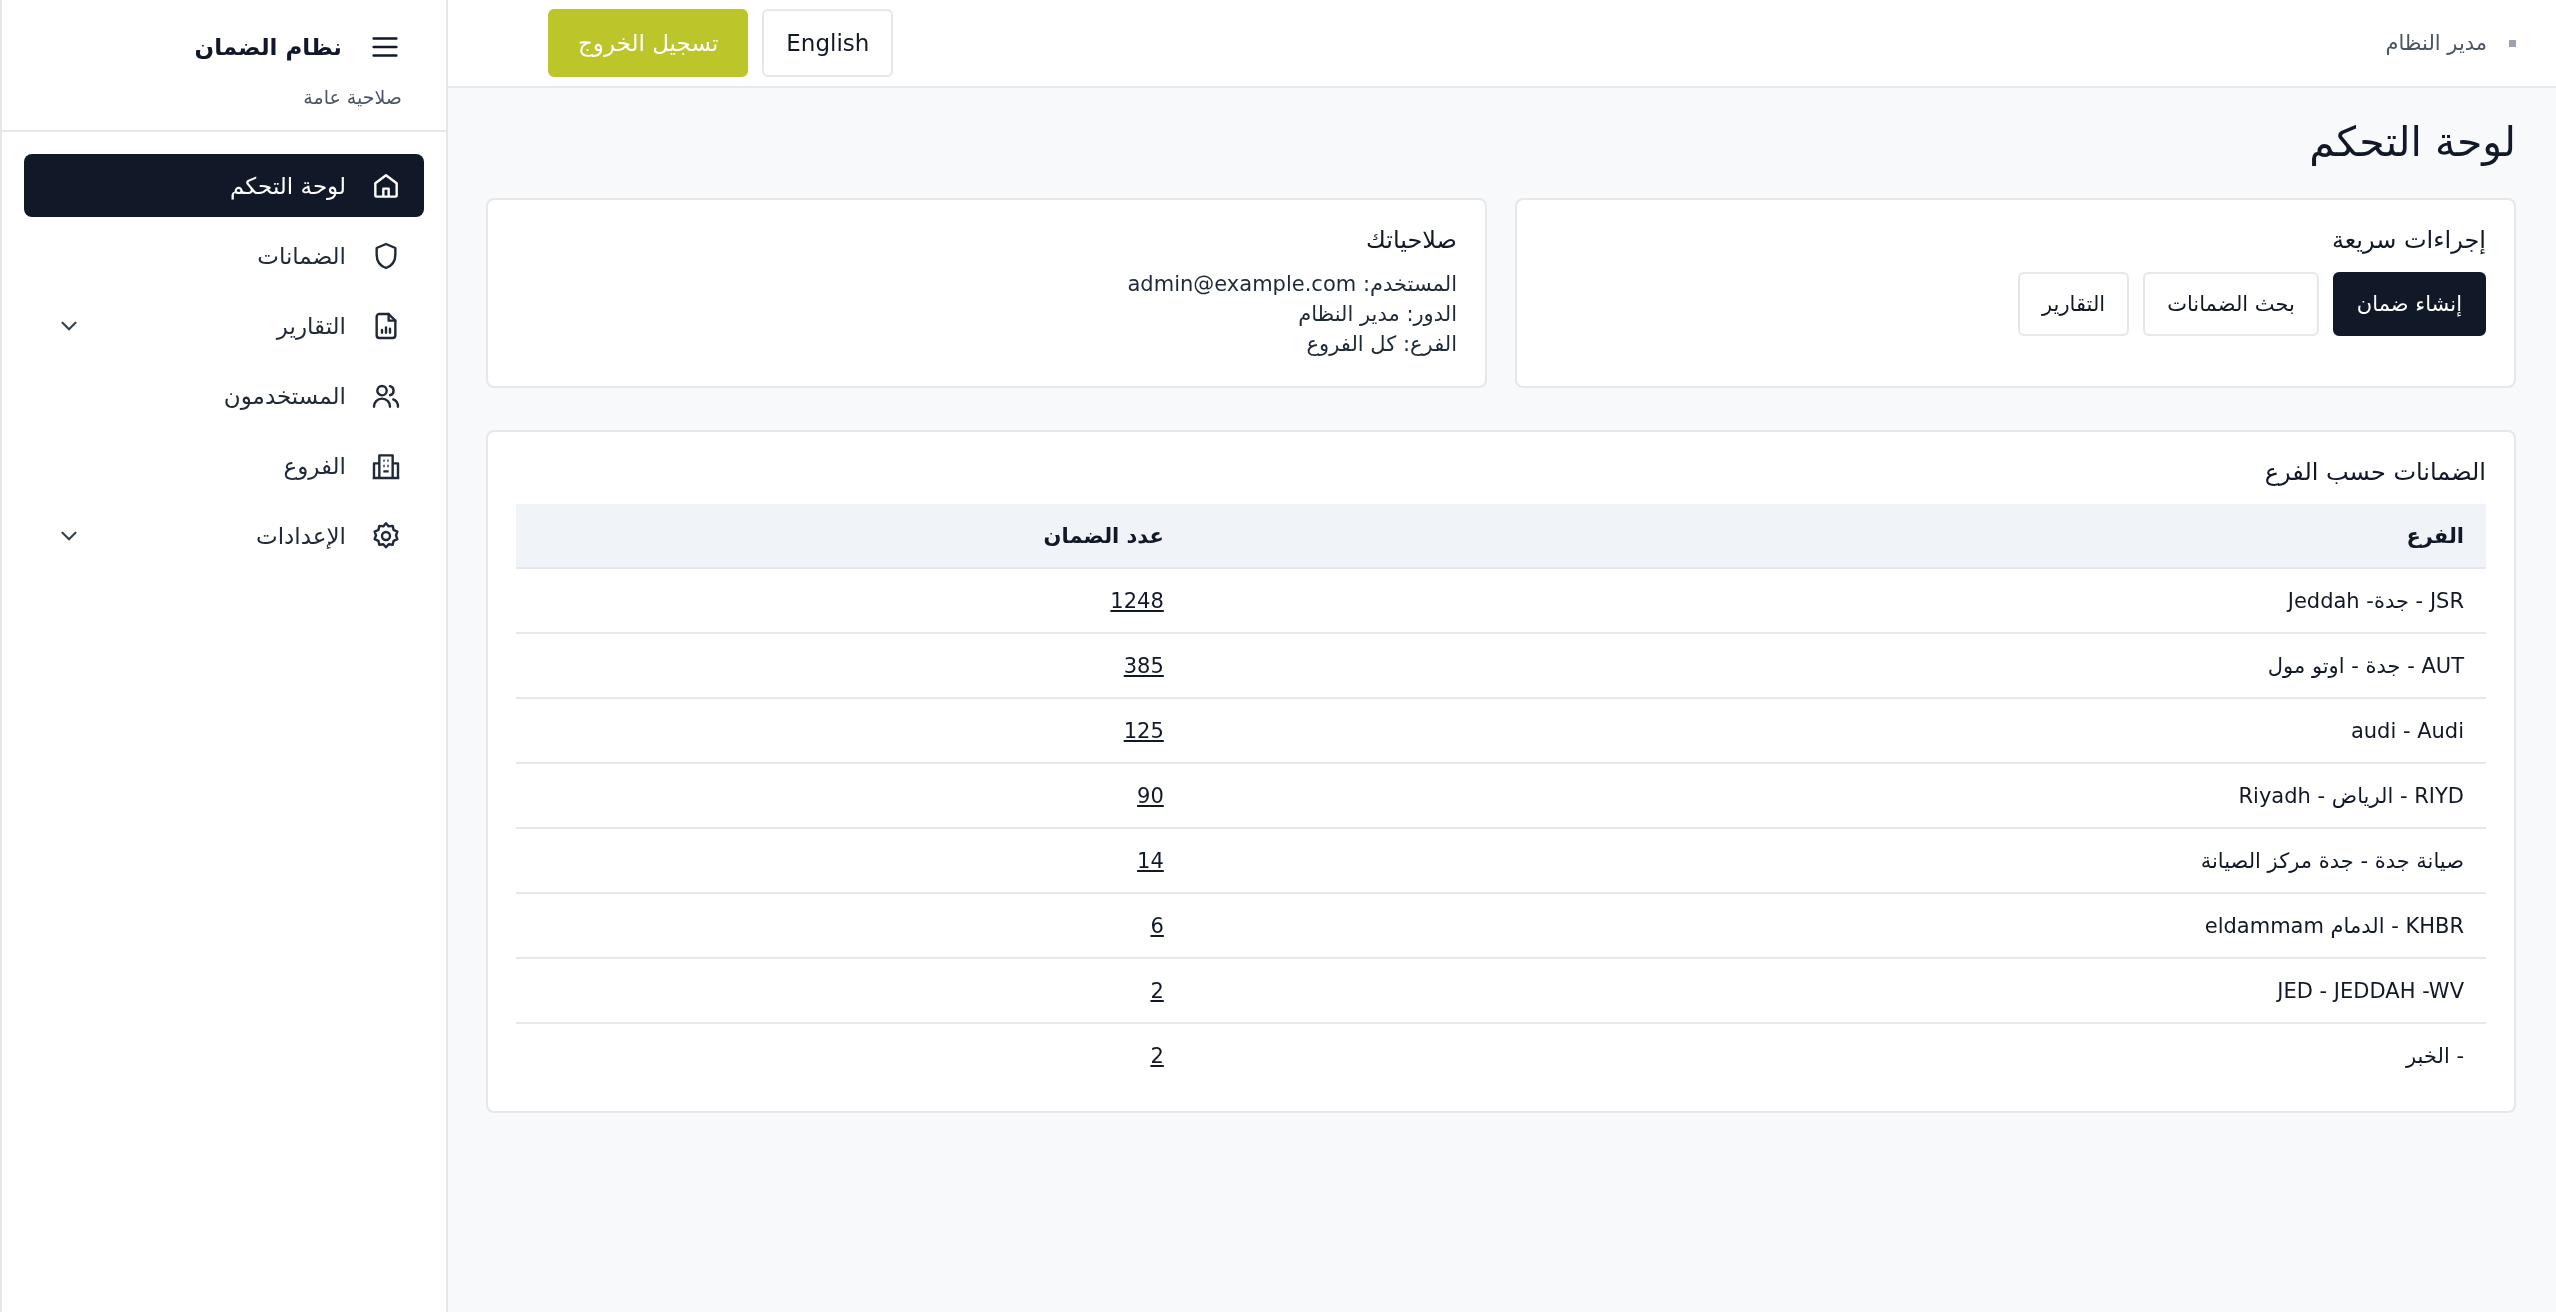  I want to click on sidebar-item: الضمانات, so click(224, 255).